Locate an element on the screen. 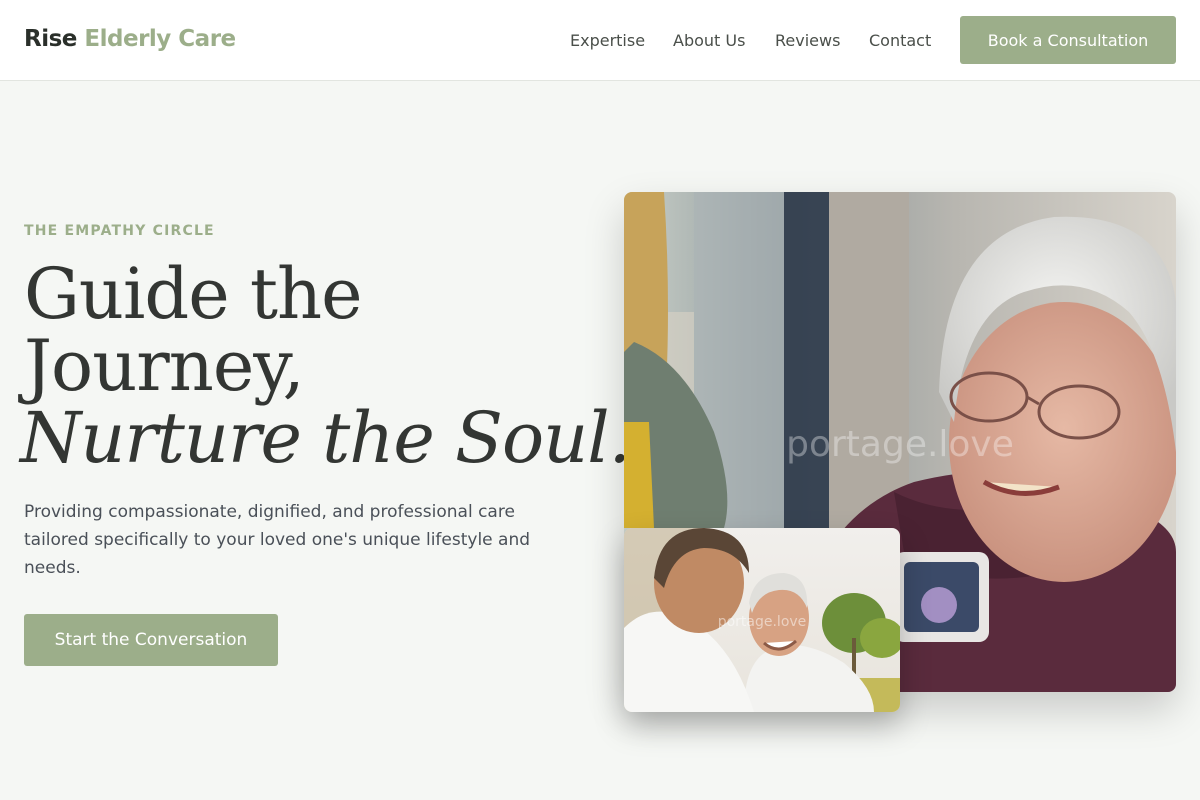 This screenshot has height=800, width=1200. photo-watermark: portage.love is located at coordinates (900, 444).